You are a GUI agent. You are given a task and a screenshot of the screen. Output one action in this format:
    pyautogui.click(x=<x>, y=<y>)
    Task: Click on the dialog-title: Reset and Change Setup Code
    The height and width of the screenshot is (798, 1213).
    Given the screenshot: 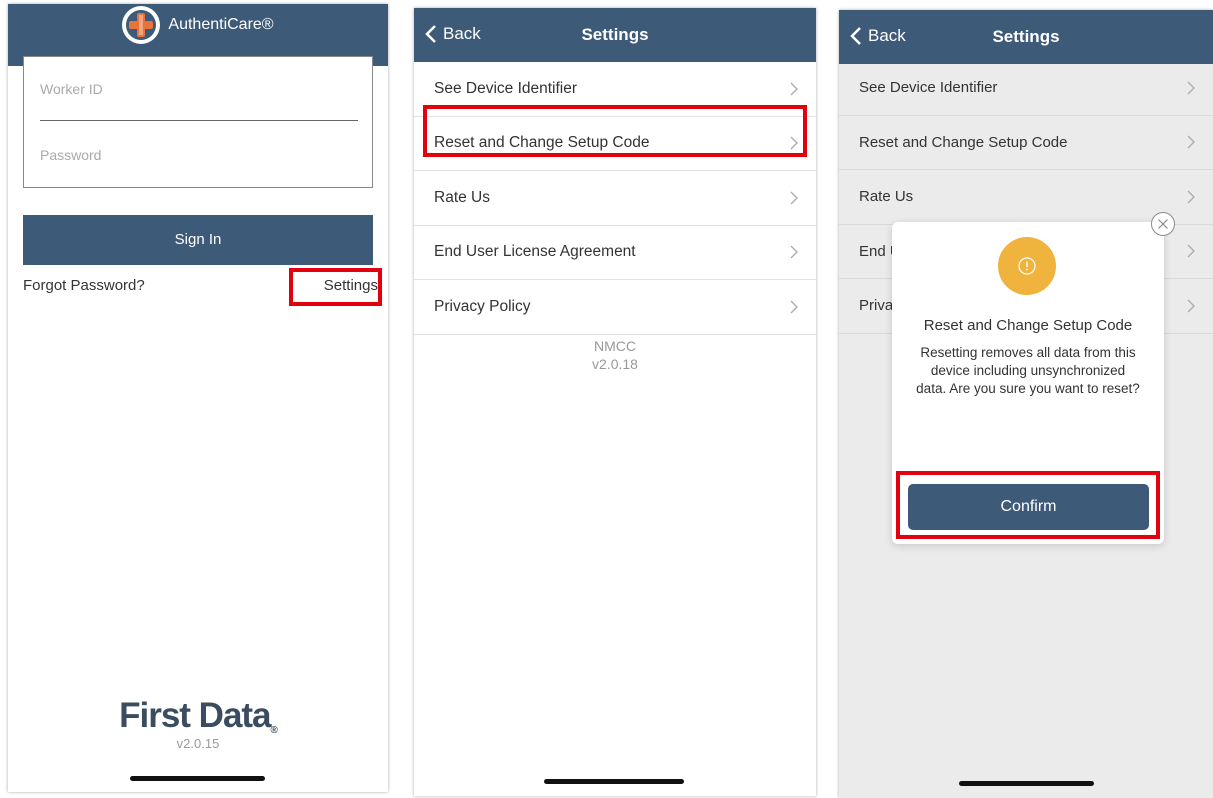 What is the action you would take?
    pyautogui.click(x=1028, y=325)
    